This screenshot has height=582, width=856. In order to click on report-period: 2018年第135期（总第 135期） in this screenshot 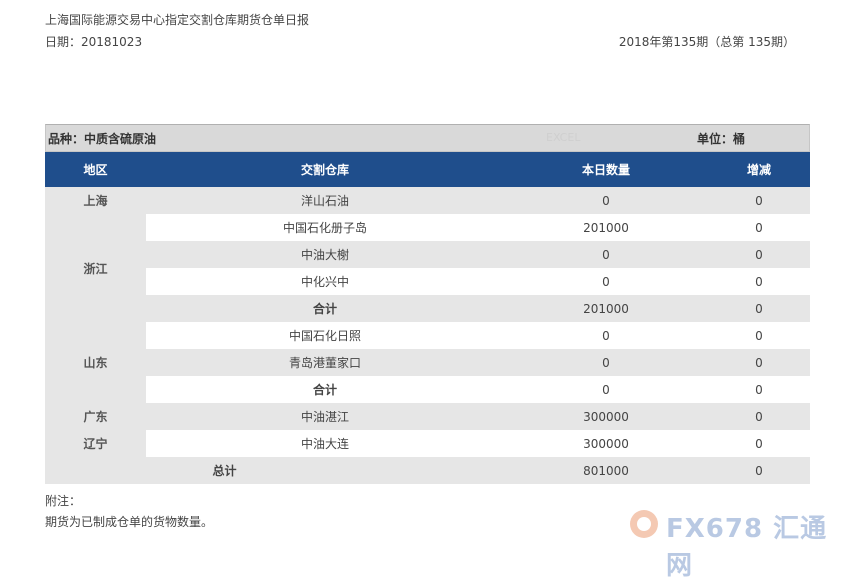, I will do `click(706, 42)`.